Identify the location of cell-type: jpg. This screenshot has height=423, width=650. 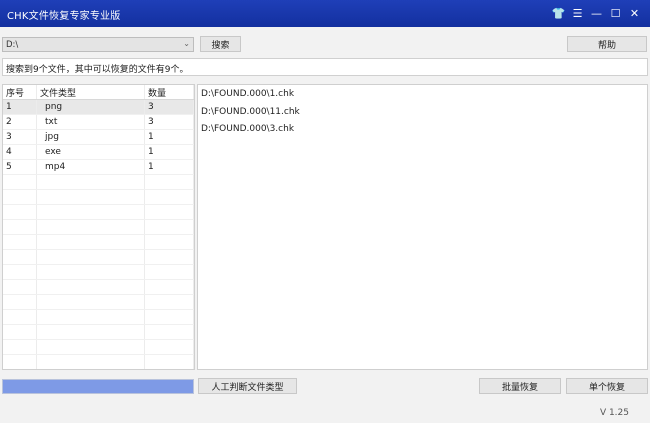
(90, 137).